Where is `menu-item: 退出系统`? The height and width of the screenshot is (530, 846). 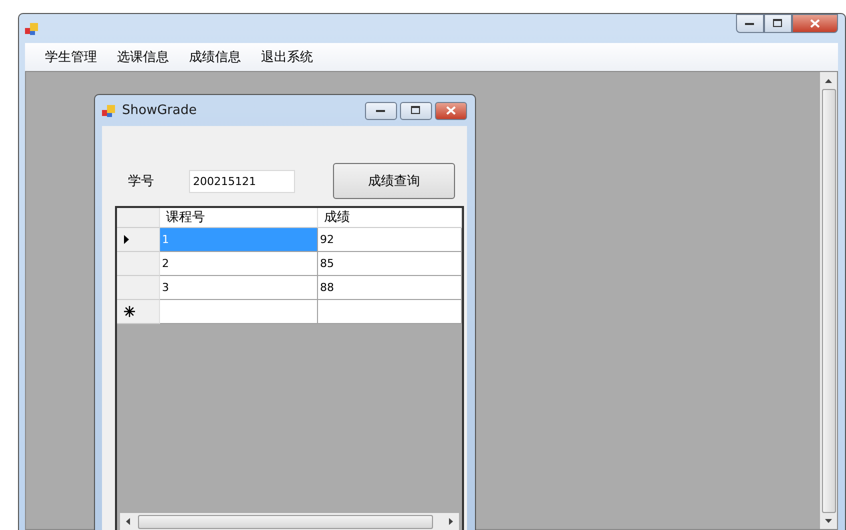
menu-item: 退出系统 is located at coordinates (287, 57).